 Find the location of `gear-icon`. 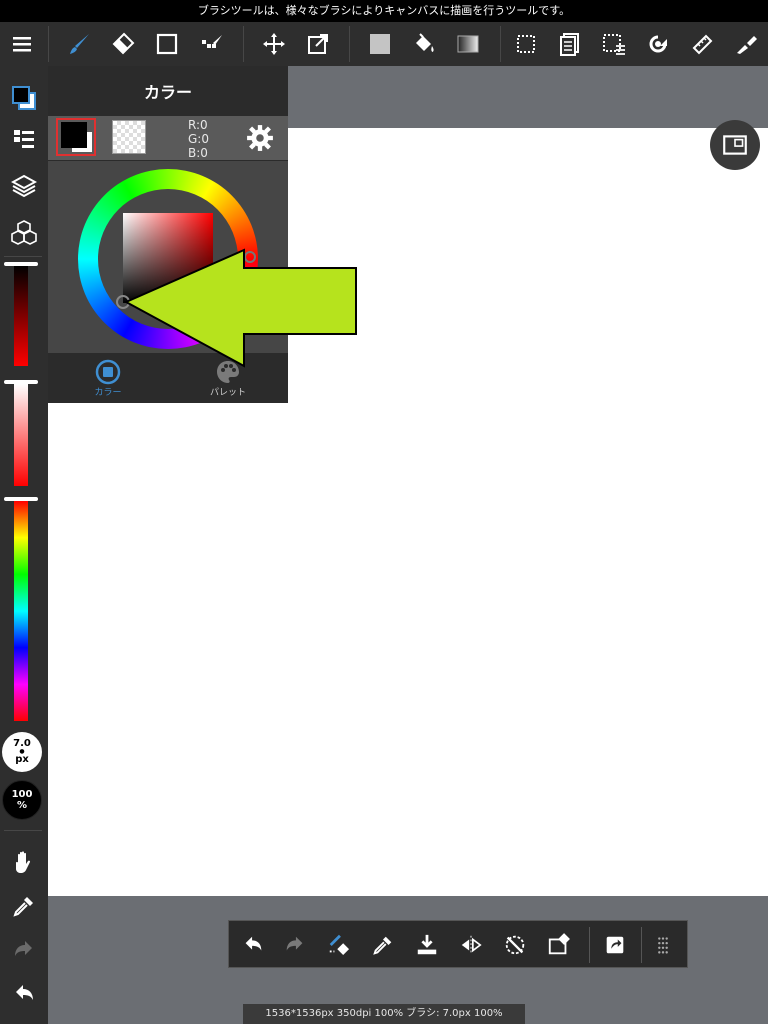

gear-icon is located at coordinates (260, 138).